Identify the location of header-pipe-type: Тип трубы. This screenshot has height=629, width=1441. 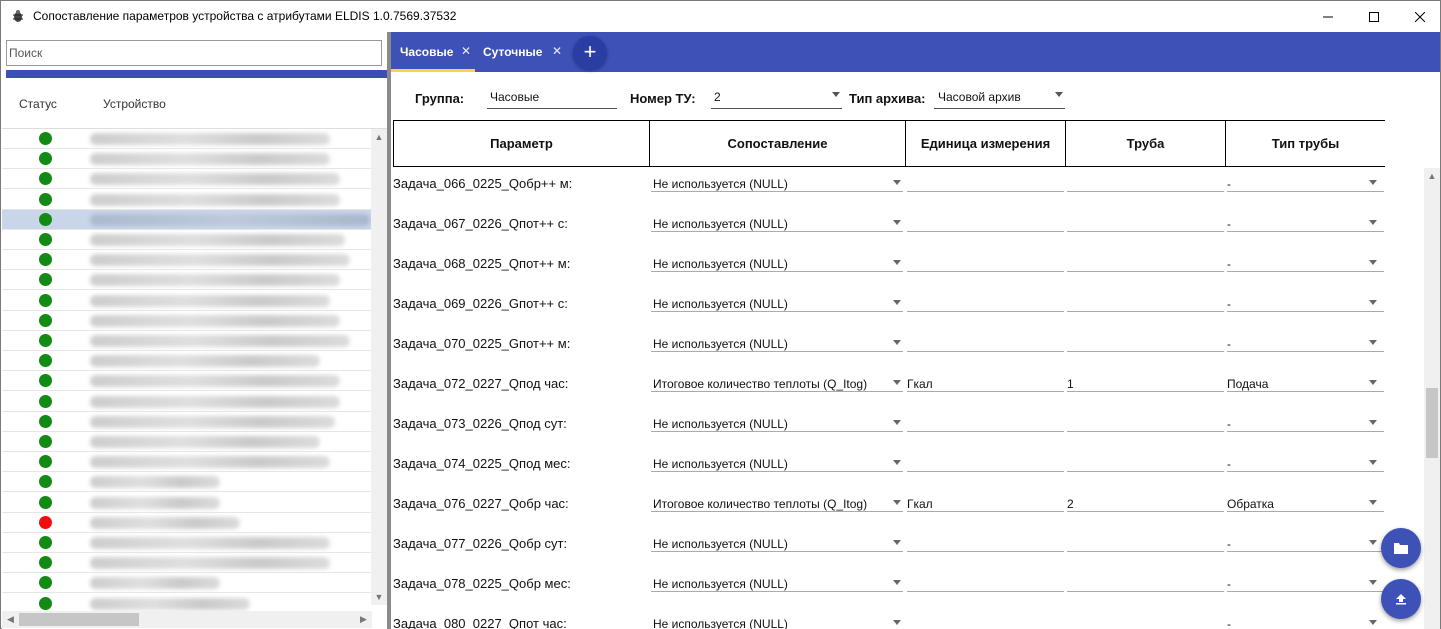
(1305, 143).